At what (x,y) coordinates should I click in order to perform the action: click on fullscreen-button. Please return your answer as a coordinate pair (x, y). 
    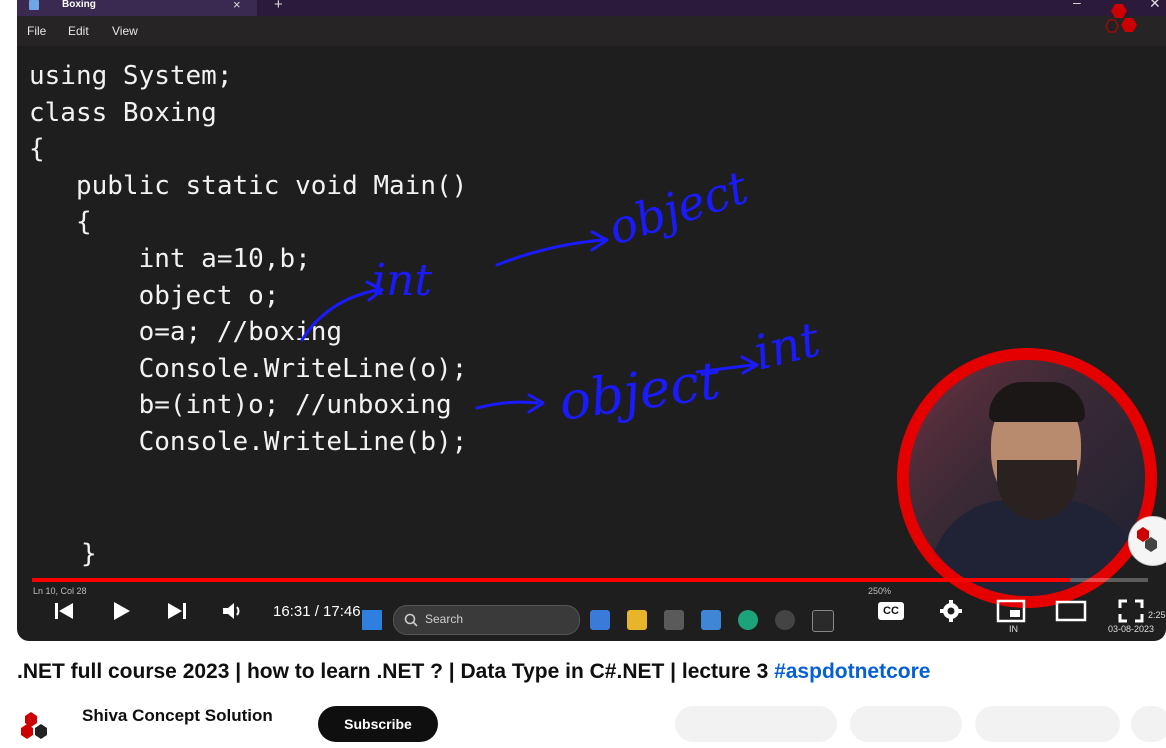
    Looking at the image, I should click on (1131, 611).